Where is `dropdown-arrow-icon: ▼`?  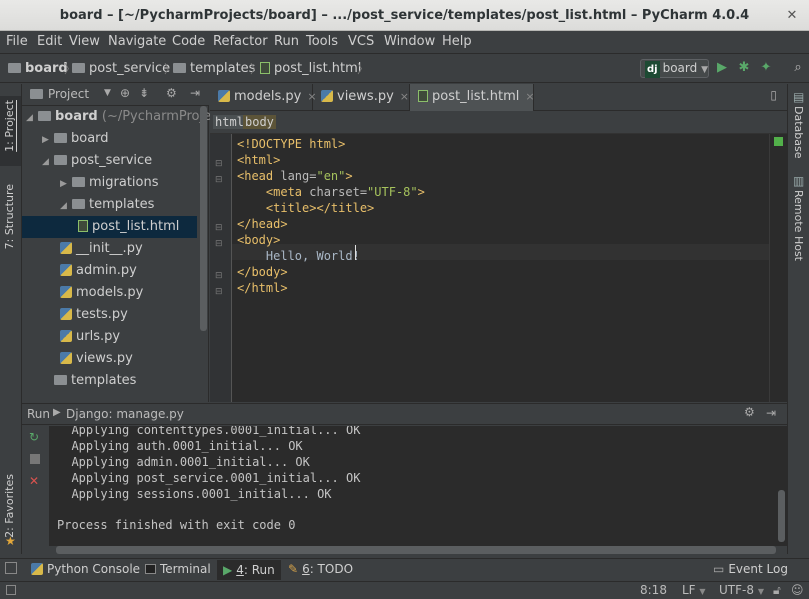
dropdown-arrow-icon: ▼ is located at coordinates (107, 93).